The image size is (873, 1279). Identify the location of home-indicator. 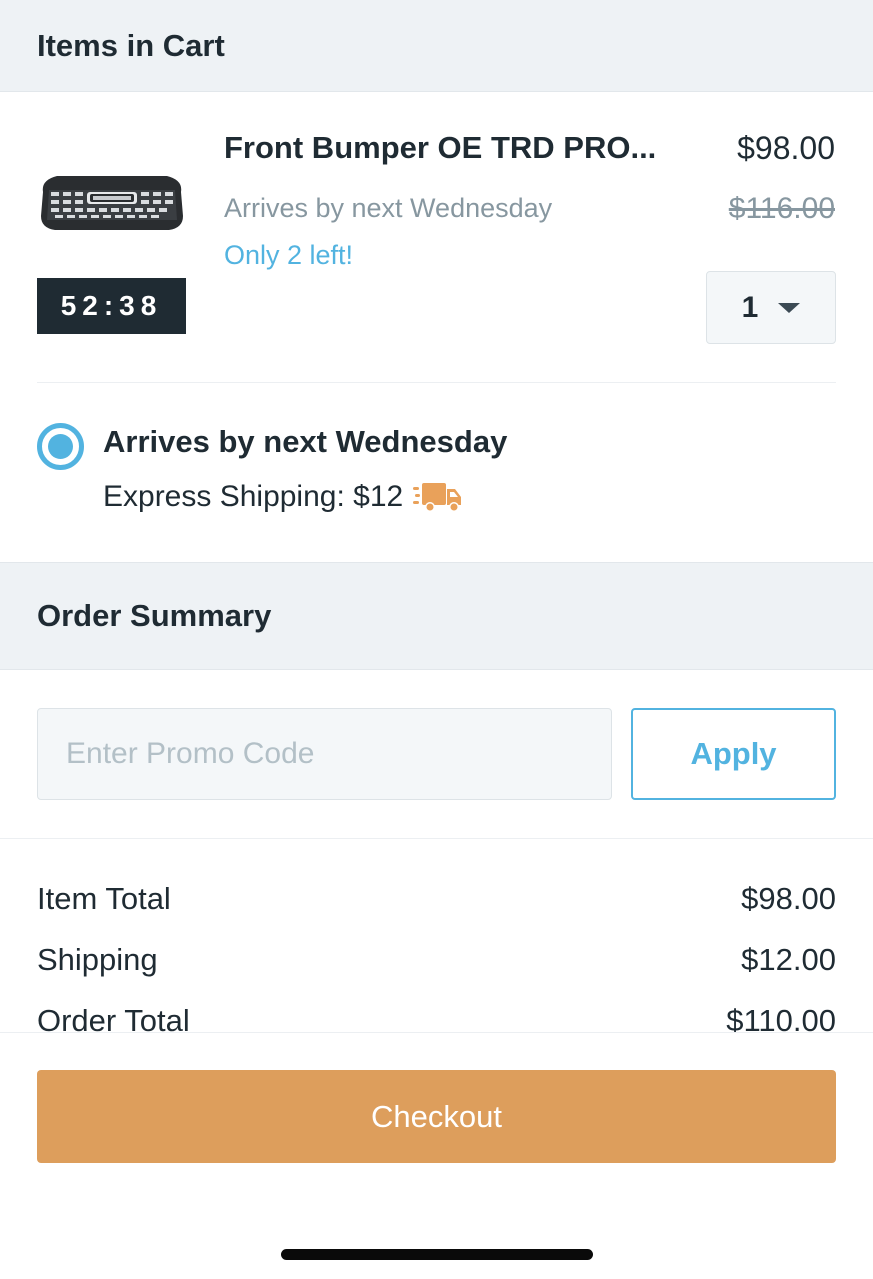
(437, 1254).